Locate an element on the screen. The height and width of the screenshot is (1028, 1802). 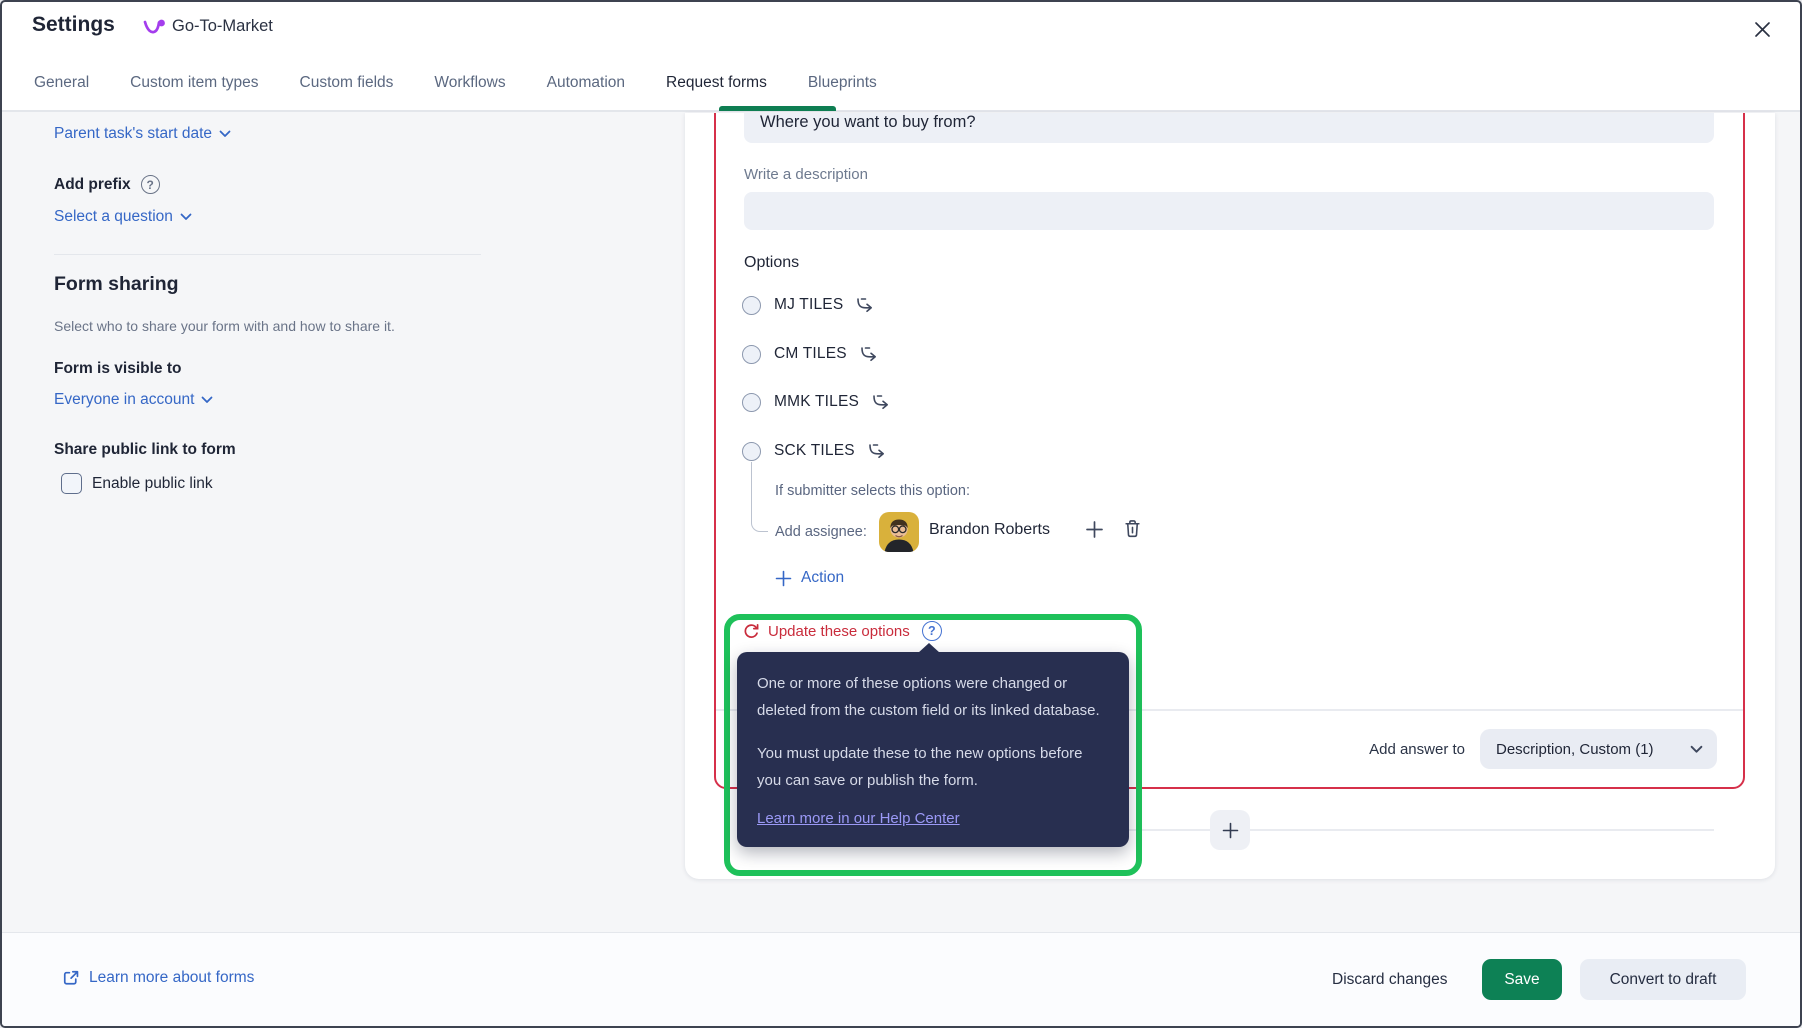
option-label: SCK TILES is located at coordinates (814, 450).